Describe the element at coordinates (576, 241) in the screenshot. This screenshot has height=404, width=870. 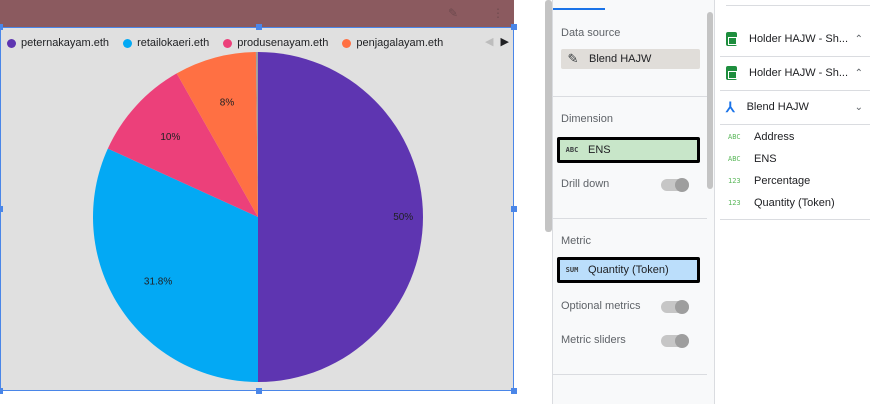
I see `metric-title: Metric` at that location.